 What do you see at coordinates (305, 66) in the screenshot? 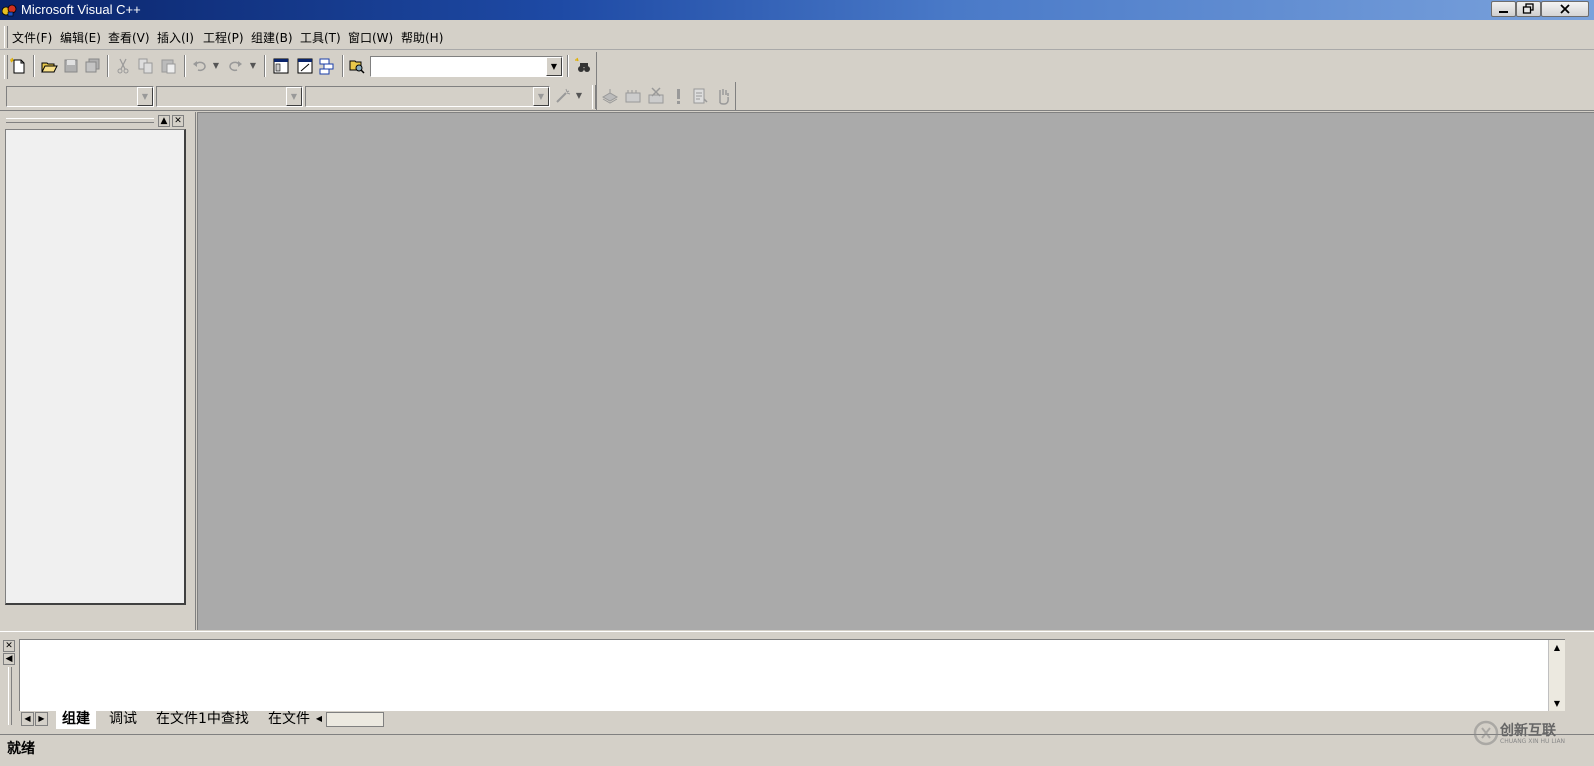
I see `output-button` at bounding box center [305, 66].